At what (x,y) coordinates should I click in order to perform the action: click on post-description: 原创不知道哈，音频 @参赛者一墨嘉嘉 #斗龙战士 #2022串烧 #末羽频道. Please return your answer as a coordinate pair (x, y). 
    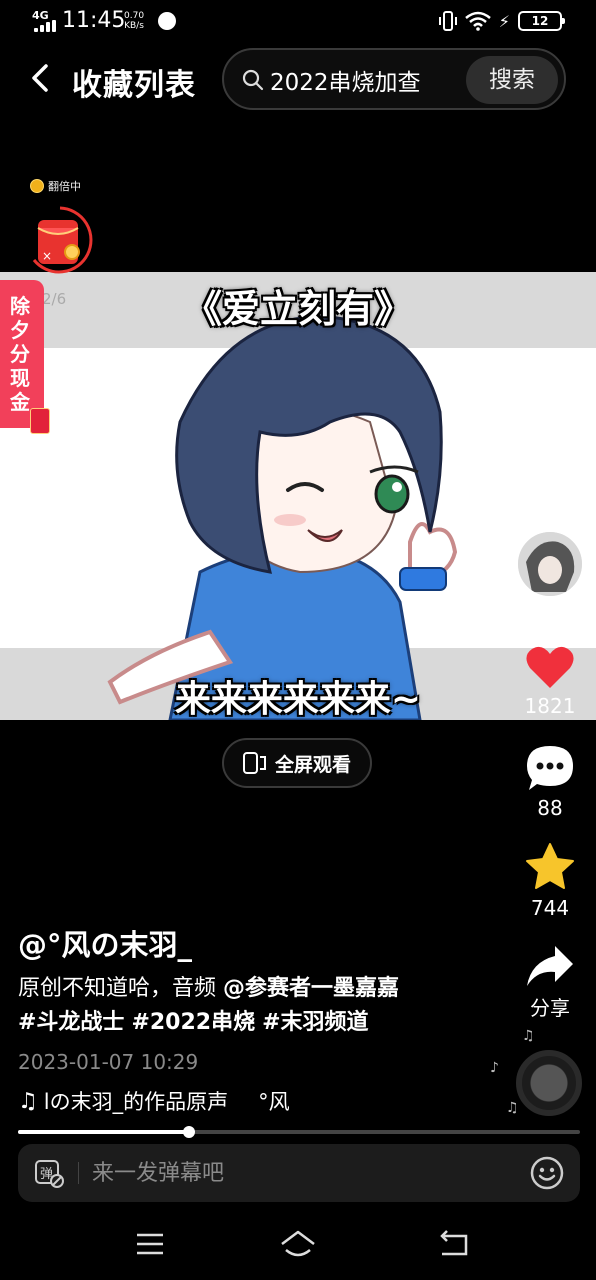
    Looking at the image, I should click on (253, 1006).